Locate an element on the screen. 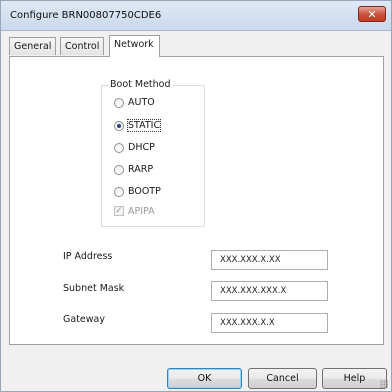 Image resolution: width=392 pixels, height=392 pixels. subnet-mask-label: Subnet Mask is located at coordinates (94, 288).